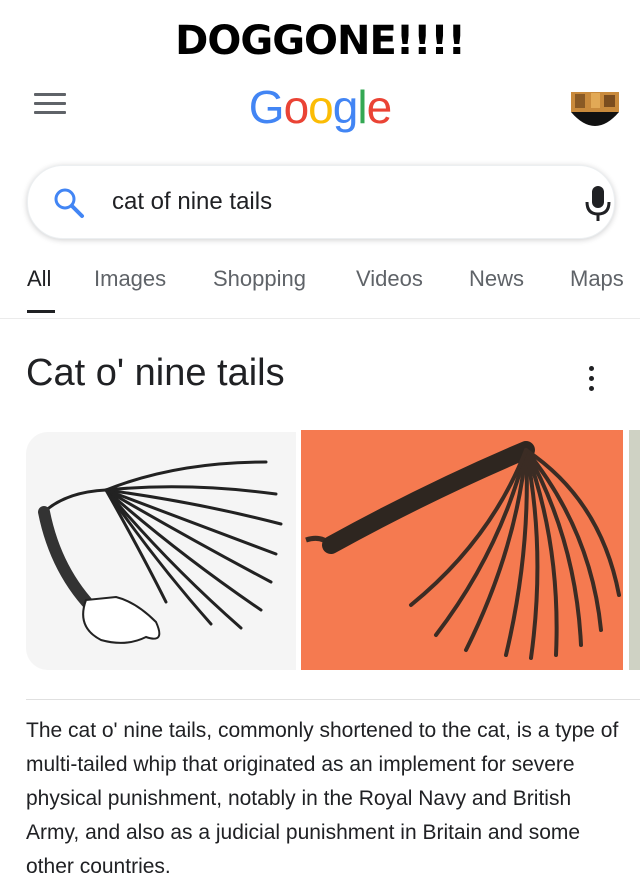  I want to click on logo-letter: l, so click(362, 107).